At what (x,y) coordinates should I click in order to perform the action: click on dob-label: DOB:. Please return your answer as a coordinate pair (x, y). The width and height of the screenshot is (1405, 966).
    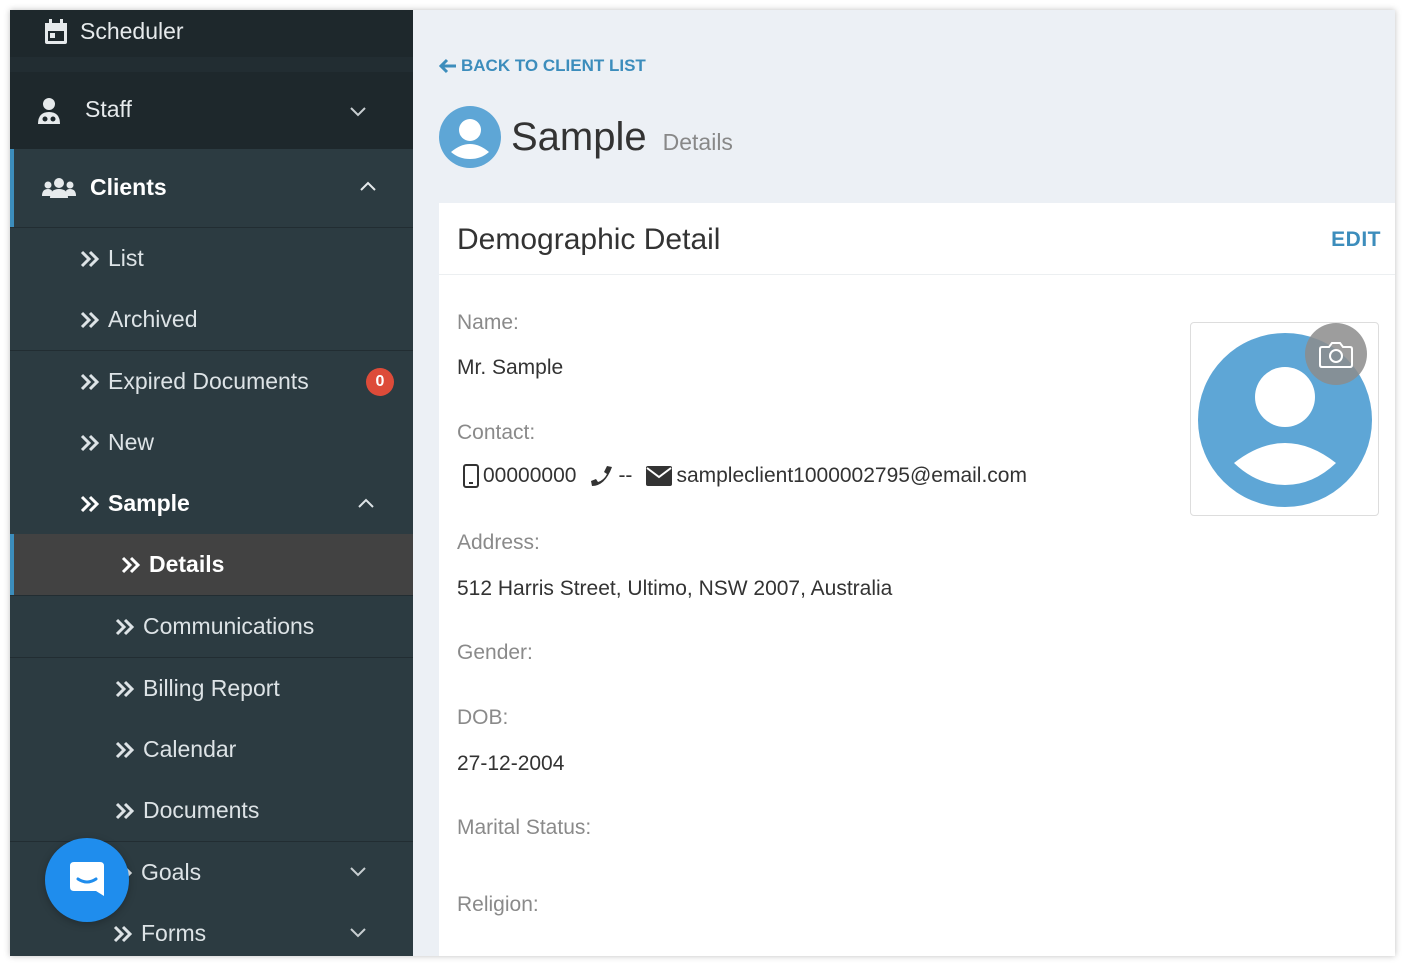
    Looking at the image, I should click on (483, 717).